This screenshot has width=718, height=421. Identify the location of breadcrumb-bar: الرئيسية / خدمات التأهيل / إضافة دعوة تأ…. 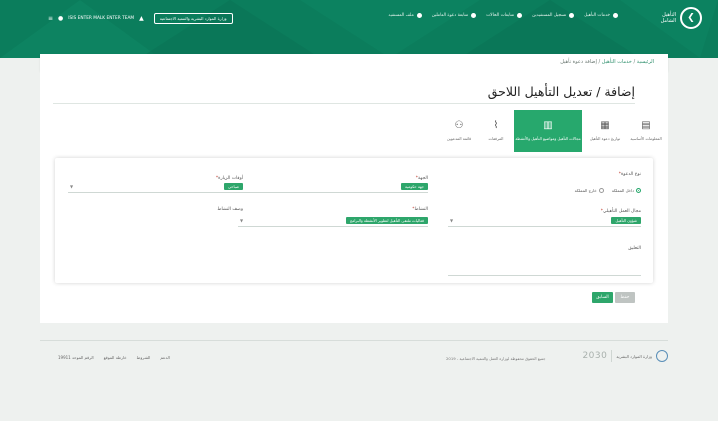
(354, 62).